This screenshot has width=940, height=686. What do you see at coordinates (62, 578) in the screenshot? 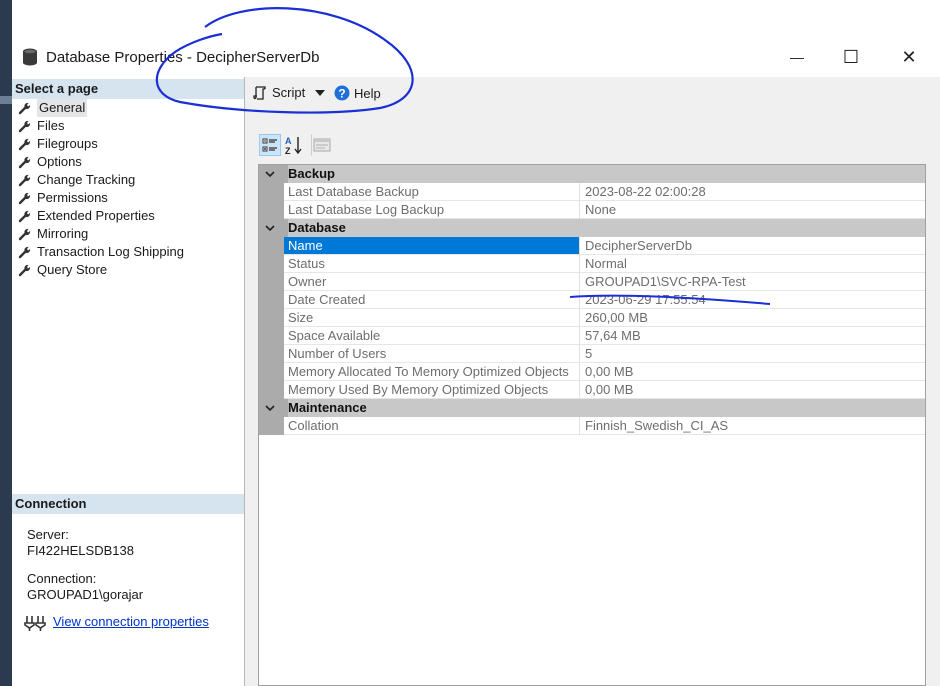
I see `connection-label: Connection:` at bounding box center [62, 578].